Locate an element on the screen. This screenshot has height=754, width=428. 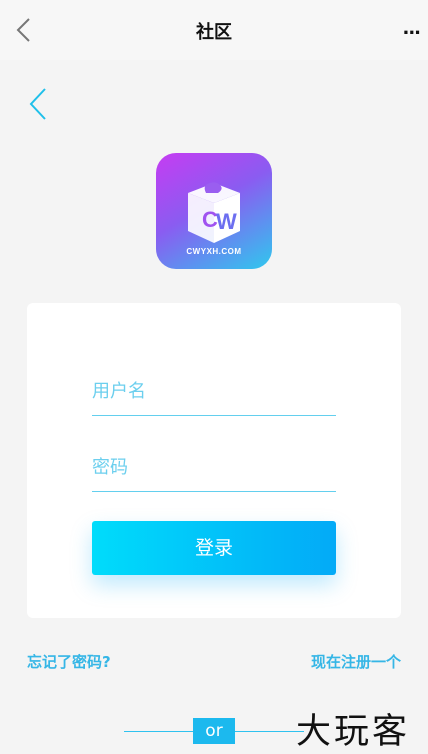
or-divider-label: or is located at coordinates (214, 731).